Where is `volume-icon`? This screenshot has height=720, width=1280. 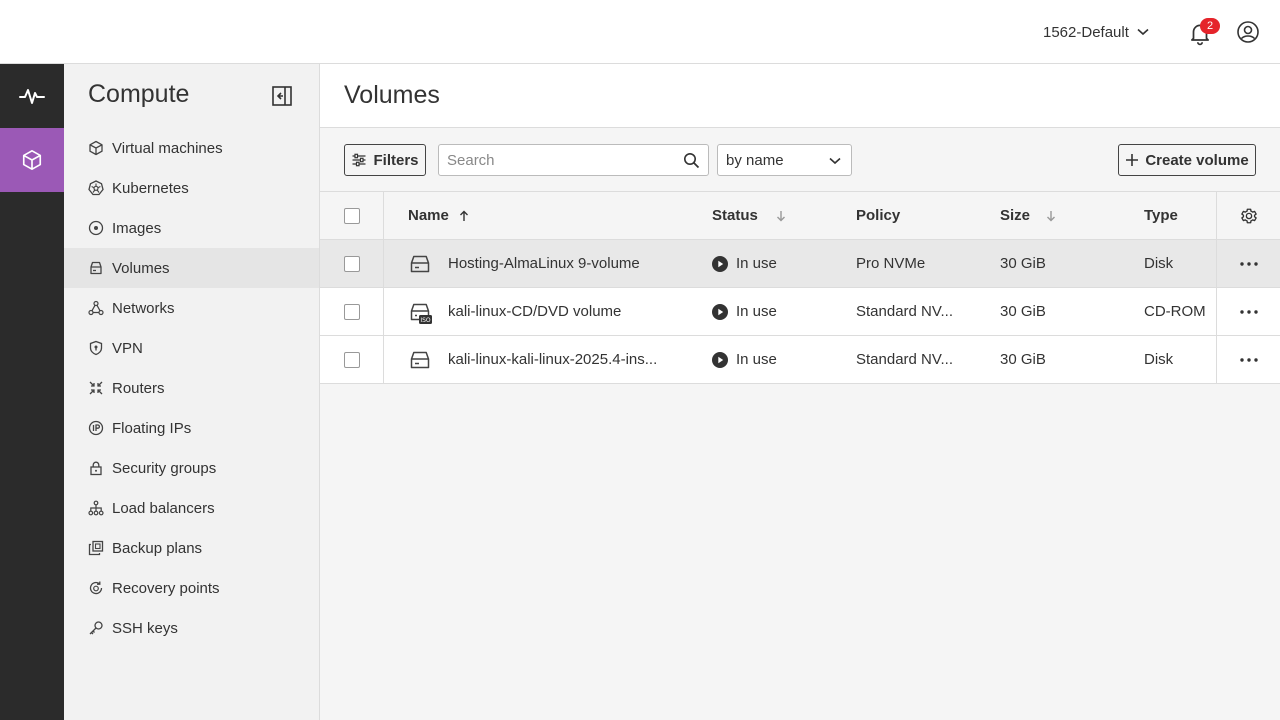
volume-icon is located at coordinates (96, 268).